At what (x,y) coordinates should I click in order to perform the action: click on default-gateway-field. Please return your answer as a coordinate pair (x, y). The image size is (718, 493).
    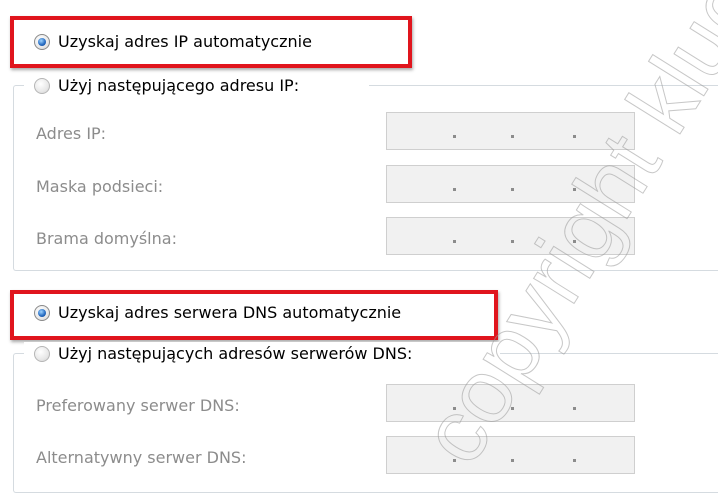
    Looking at the image, I should click on (510, 236).